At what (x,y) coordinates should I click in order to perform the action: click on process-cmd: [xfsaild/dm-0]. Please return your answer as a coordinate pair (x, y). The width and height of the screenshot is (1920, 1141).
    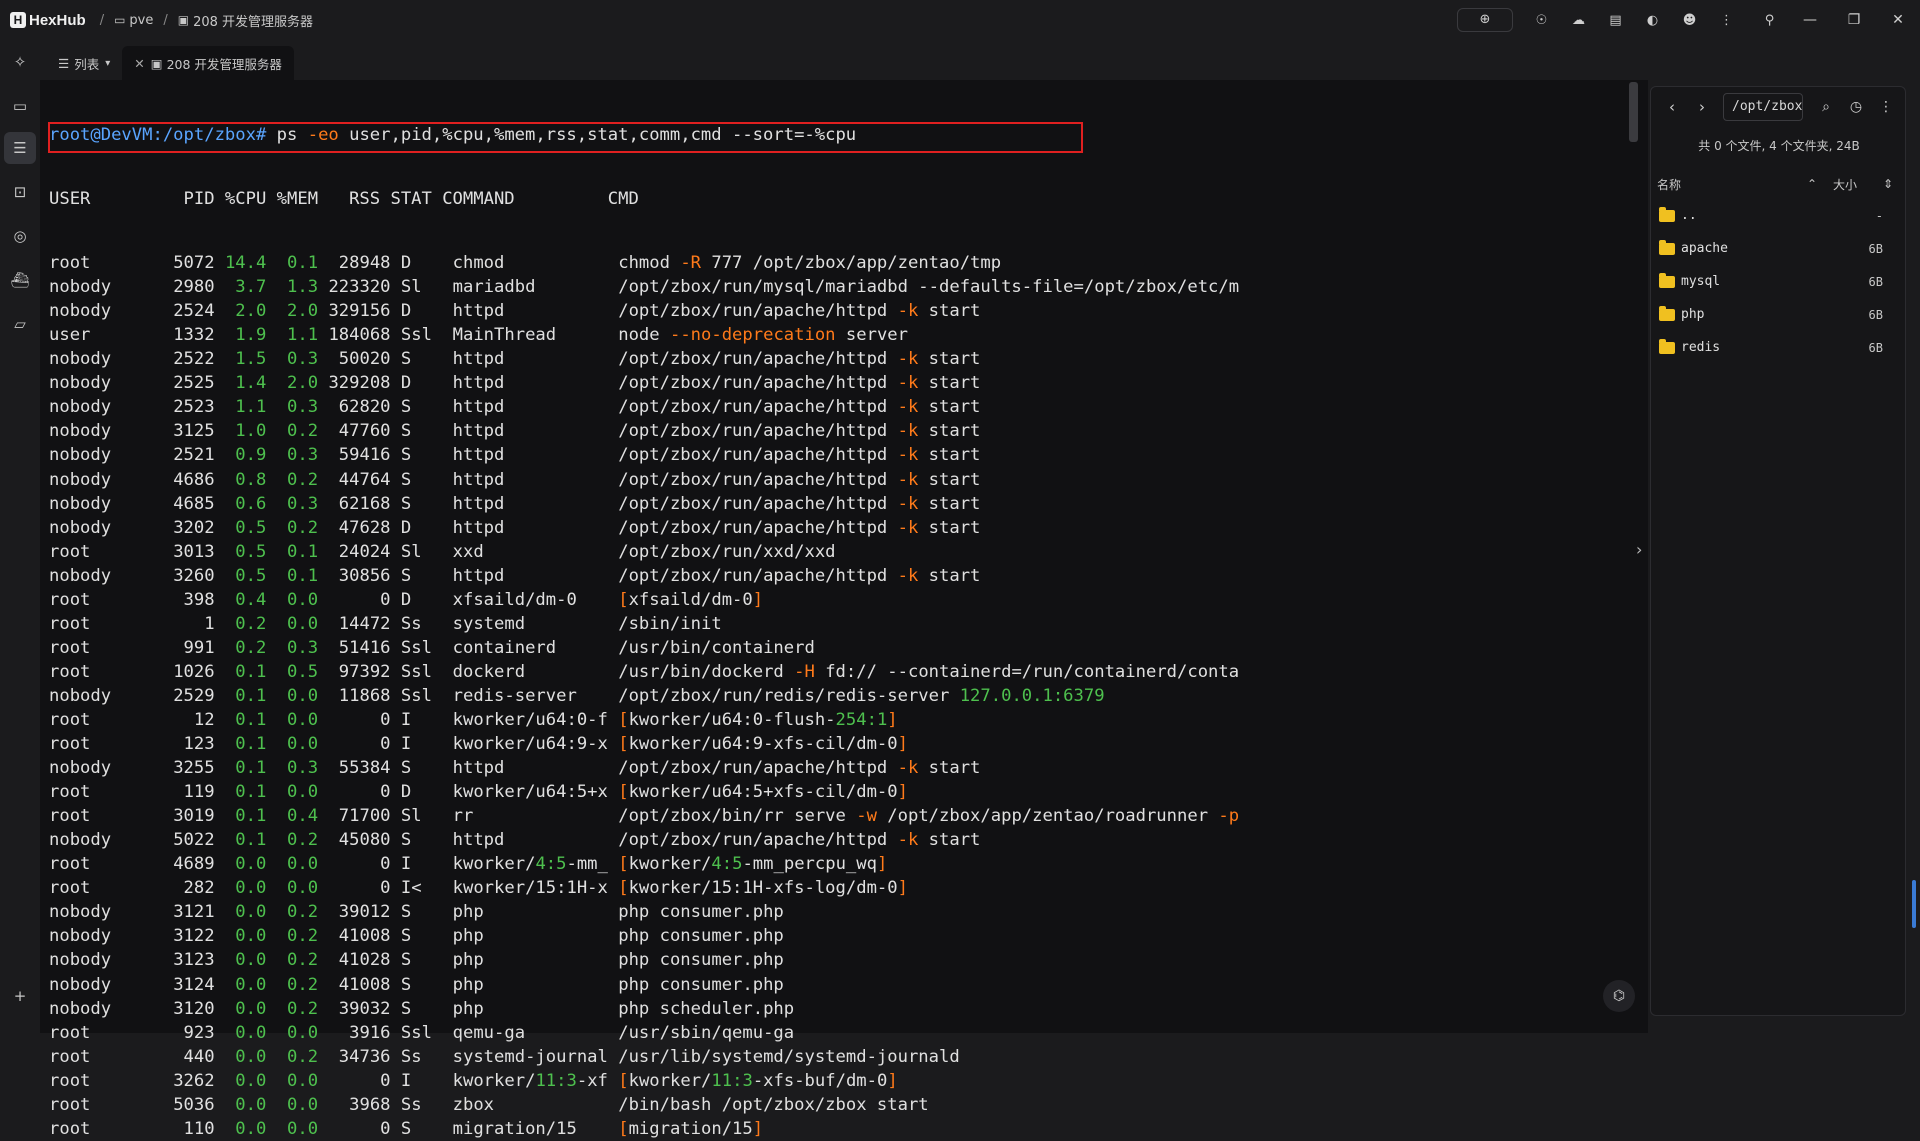
    Looking at the image, I should click on (691, 599).